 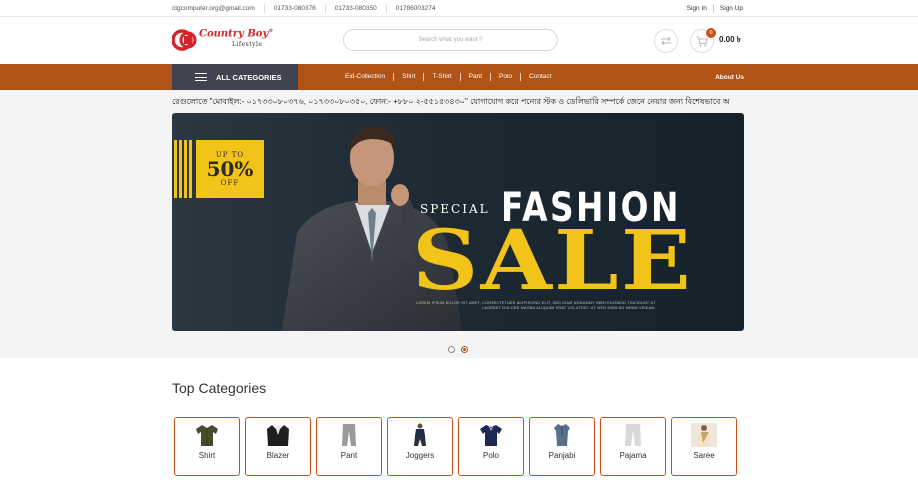 I want to click on badge-bottom-text: OFF, so click(x=230, y=183).